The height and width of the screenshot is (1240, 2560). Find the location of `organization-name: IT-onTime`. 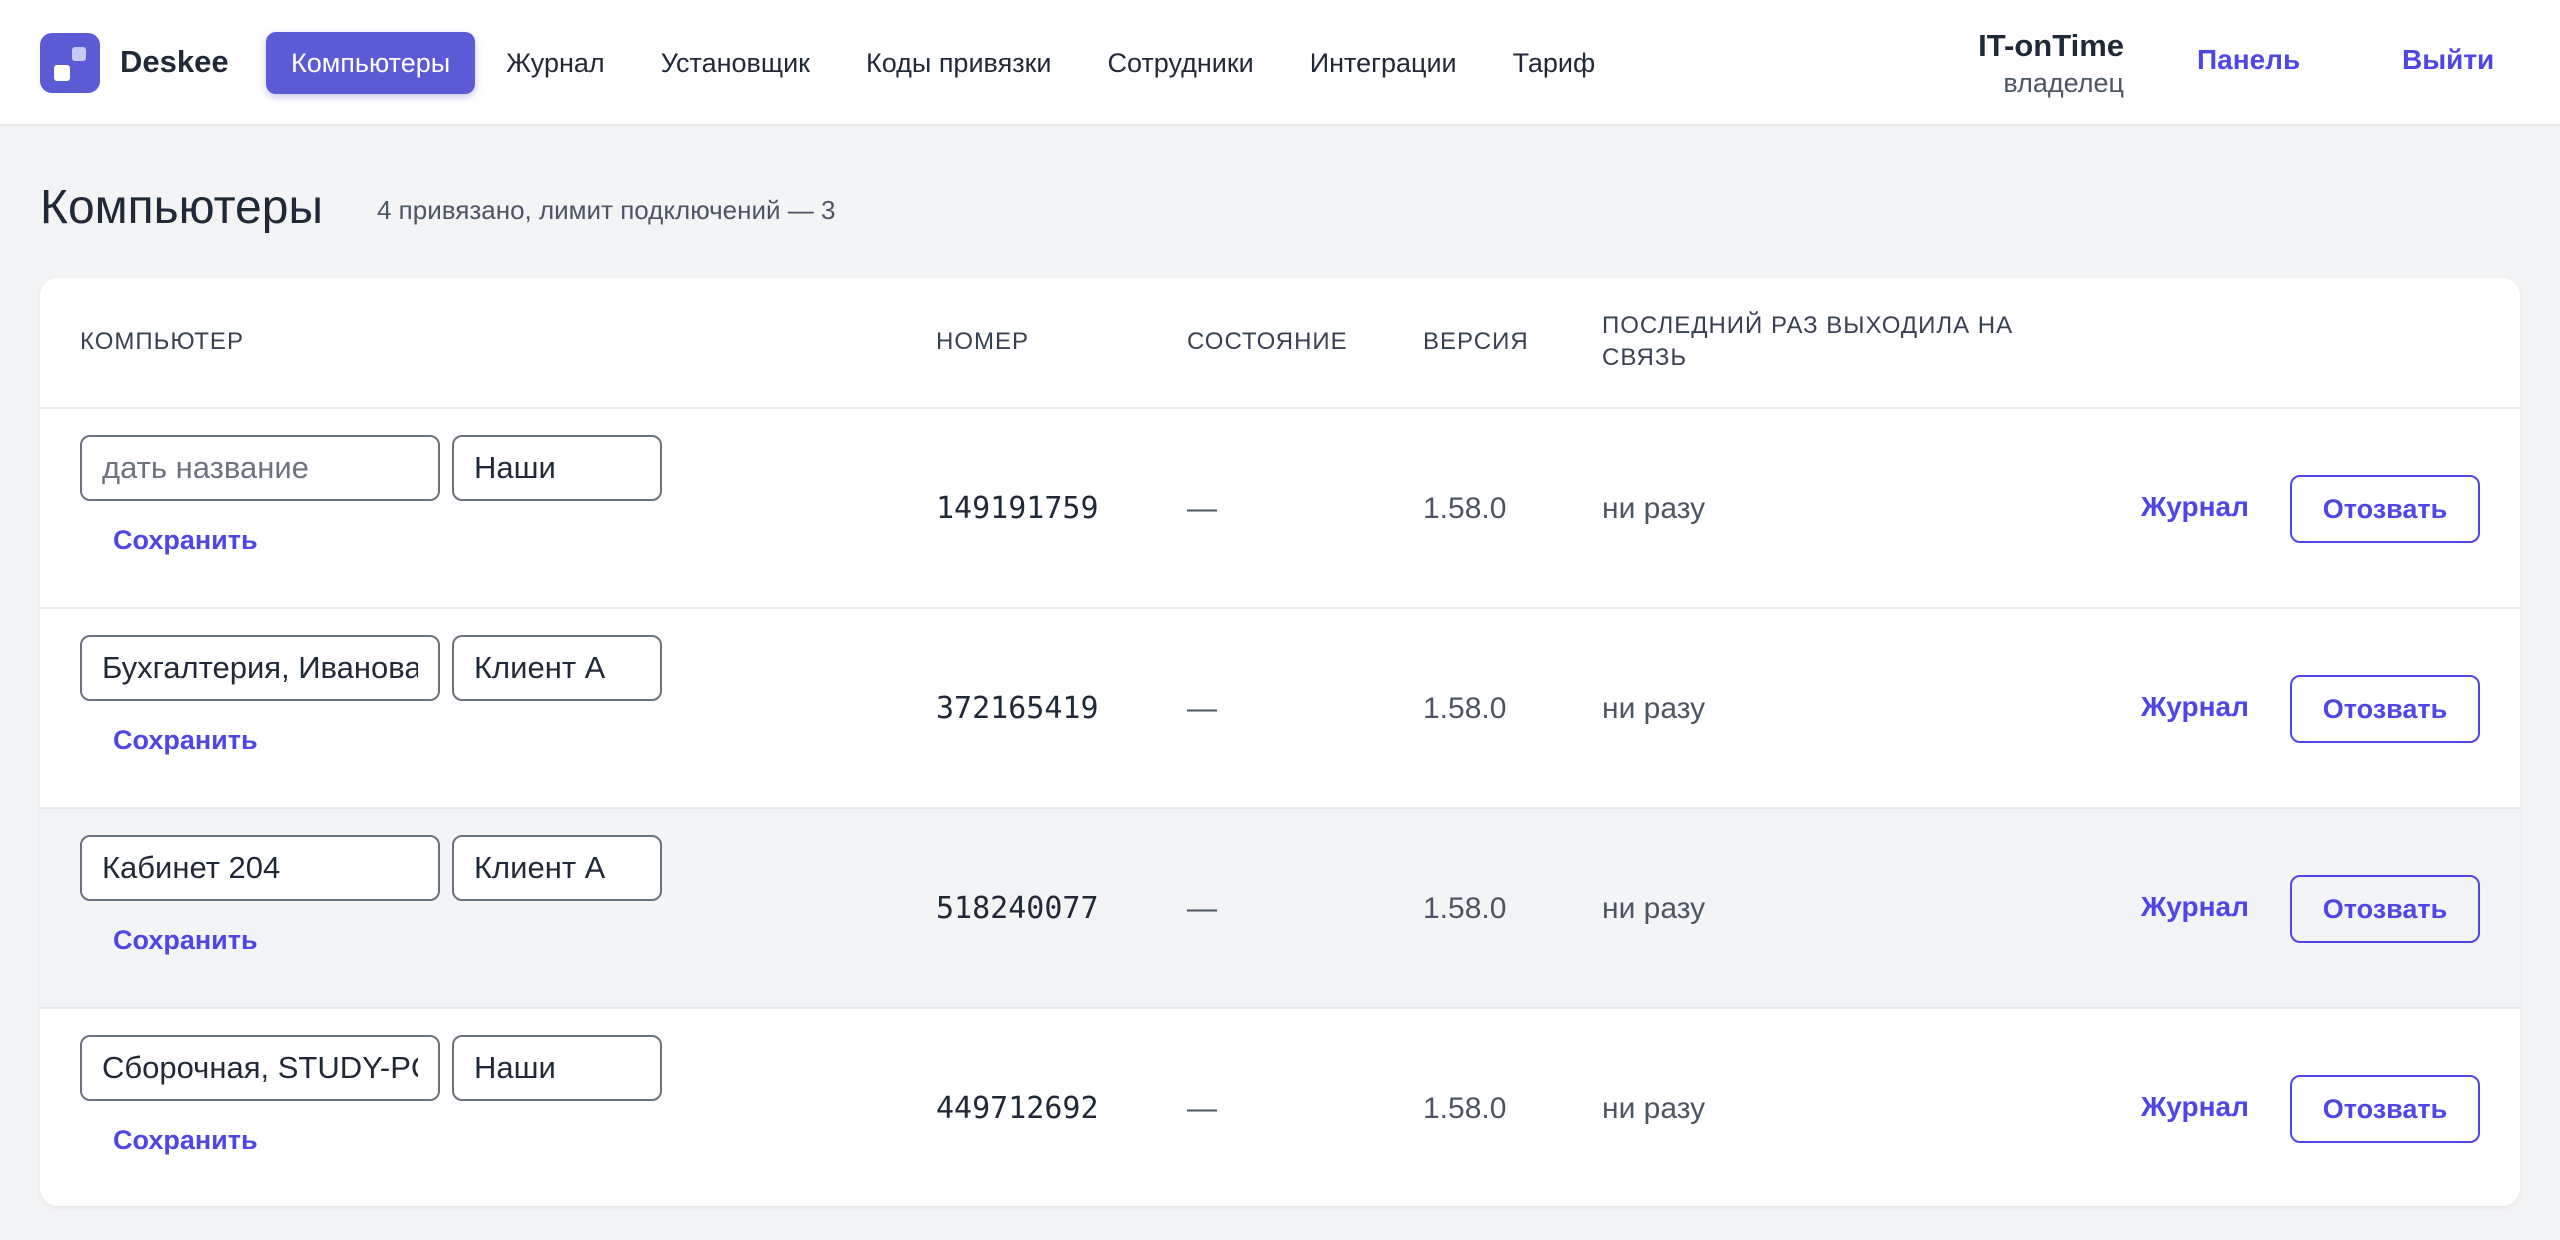

organization-name: IT-onTime is located at coordinates (2051, 45).